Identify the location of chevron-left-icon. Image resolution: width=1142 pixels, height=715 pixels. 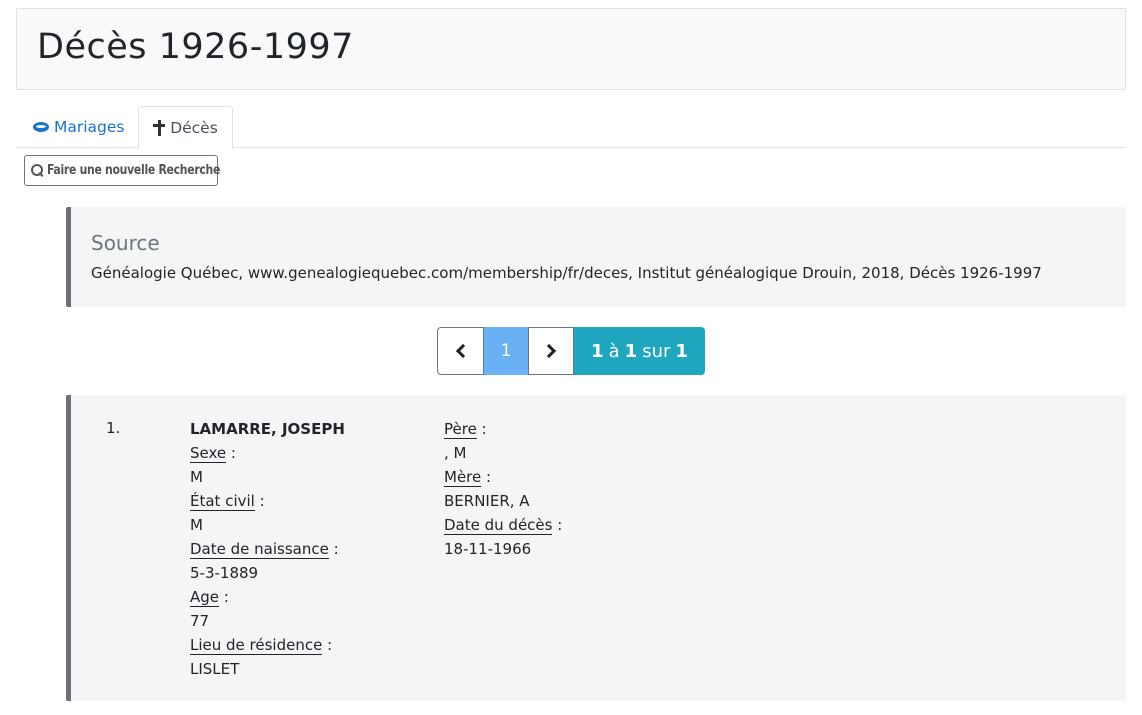
(462, 351).